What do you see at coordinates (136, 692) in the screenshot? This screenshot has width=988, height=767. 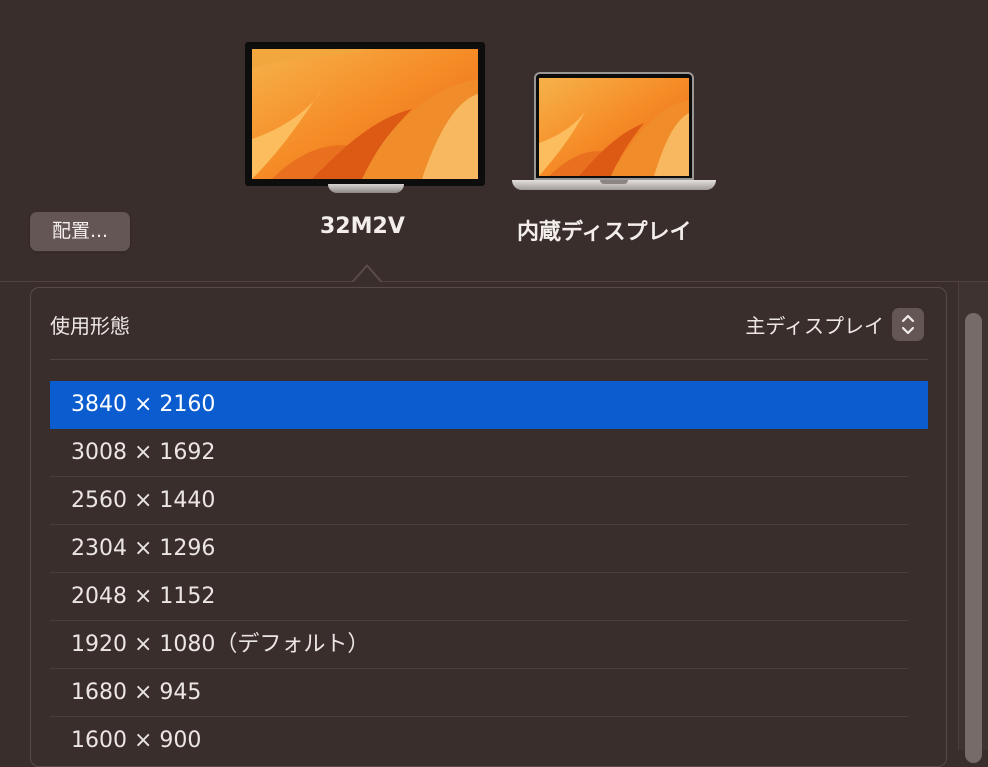 I see `resolution-label: 1680 × 945` at bounding box center [136, 692].